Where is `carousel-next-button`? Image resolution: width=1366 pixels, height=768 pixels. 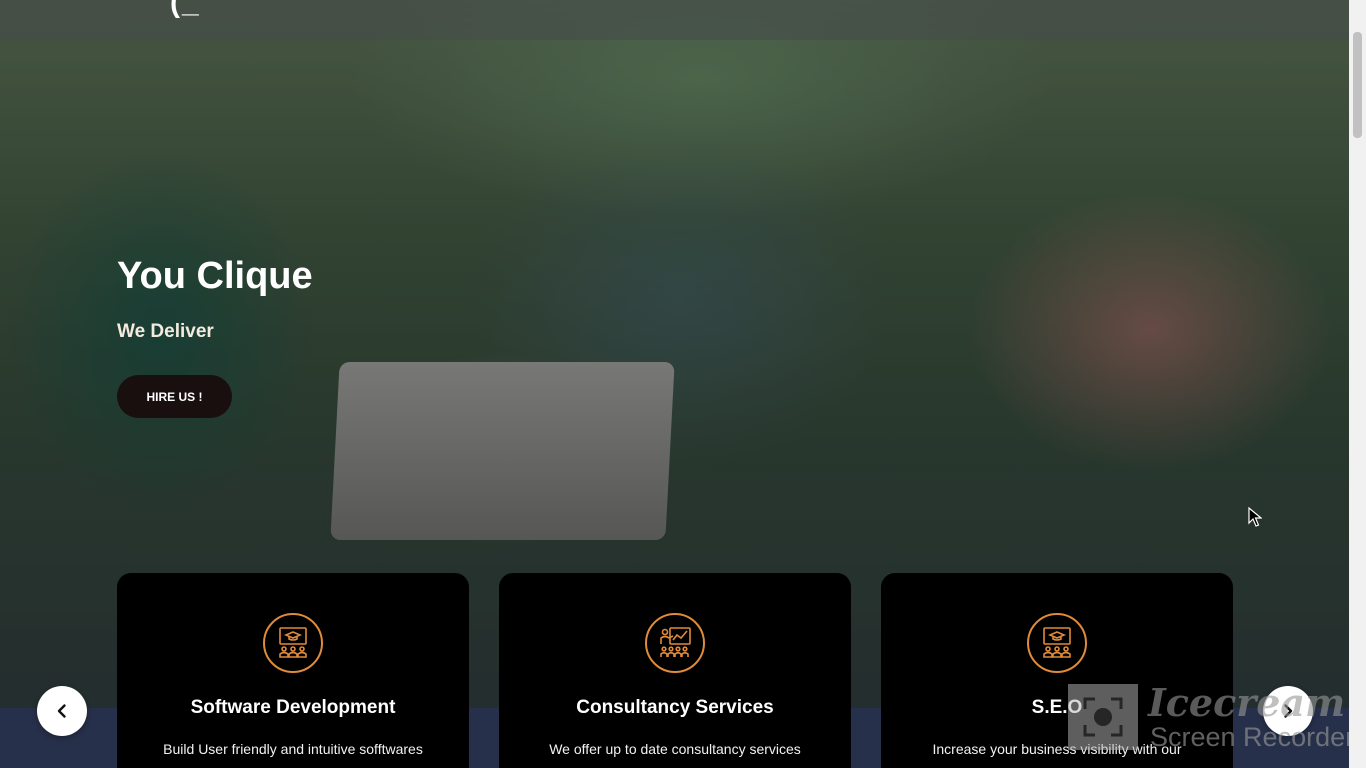 carousel-next-button is located at coordinates (1288, 711).